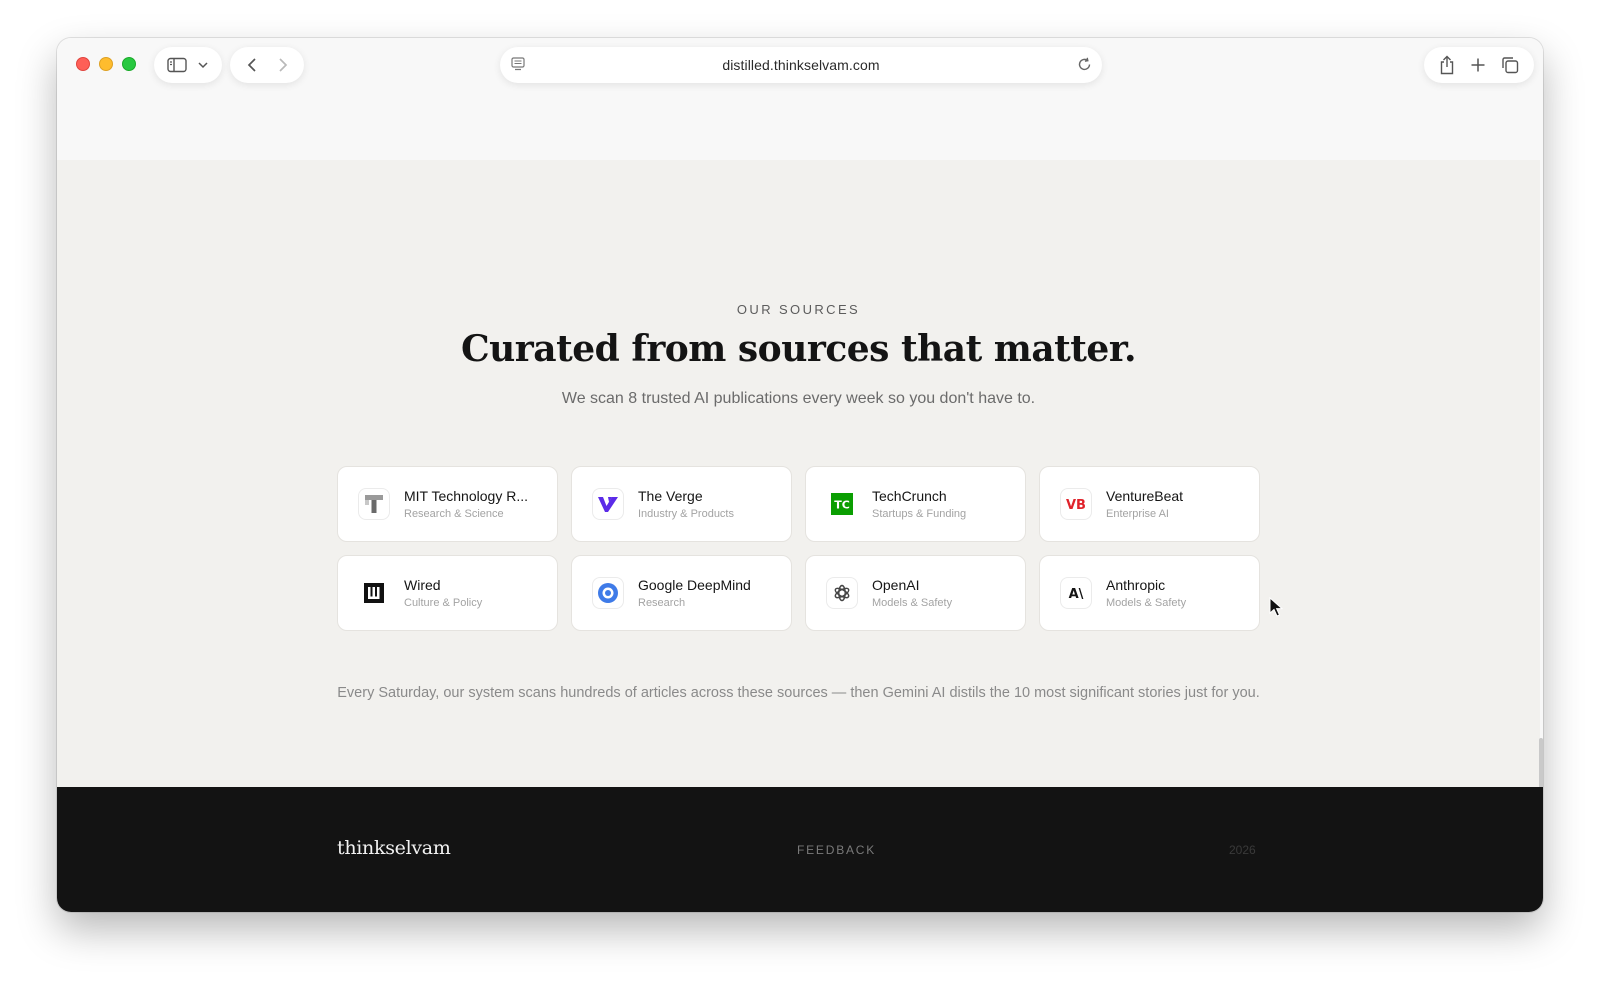 This screenshot has width=1600, height=987. I want to click on browser-actions-group, so click(1479, 65).